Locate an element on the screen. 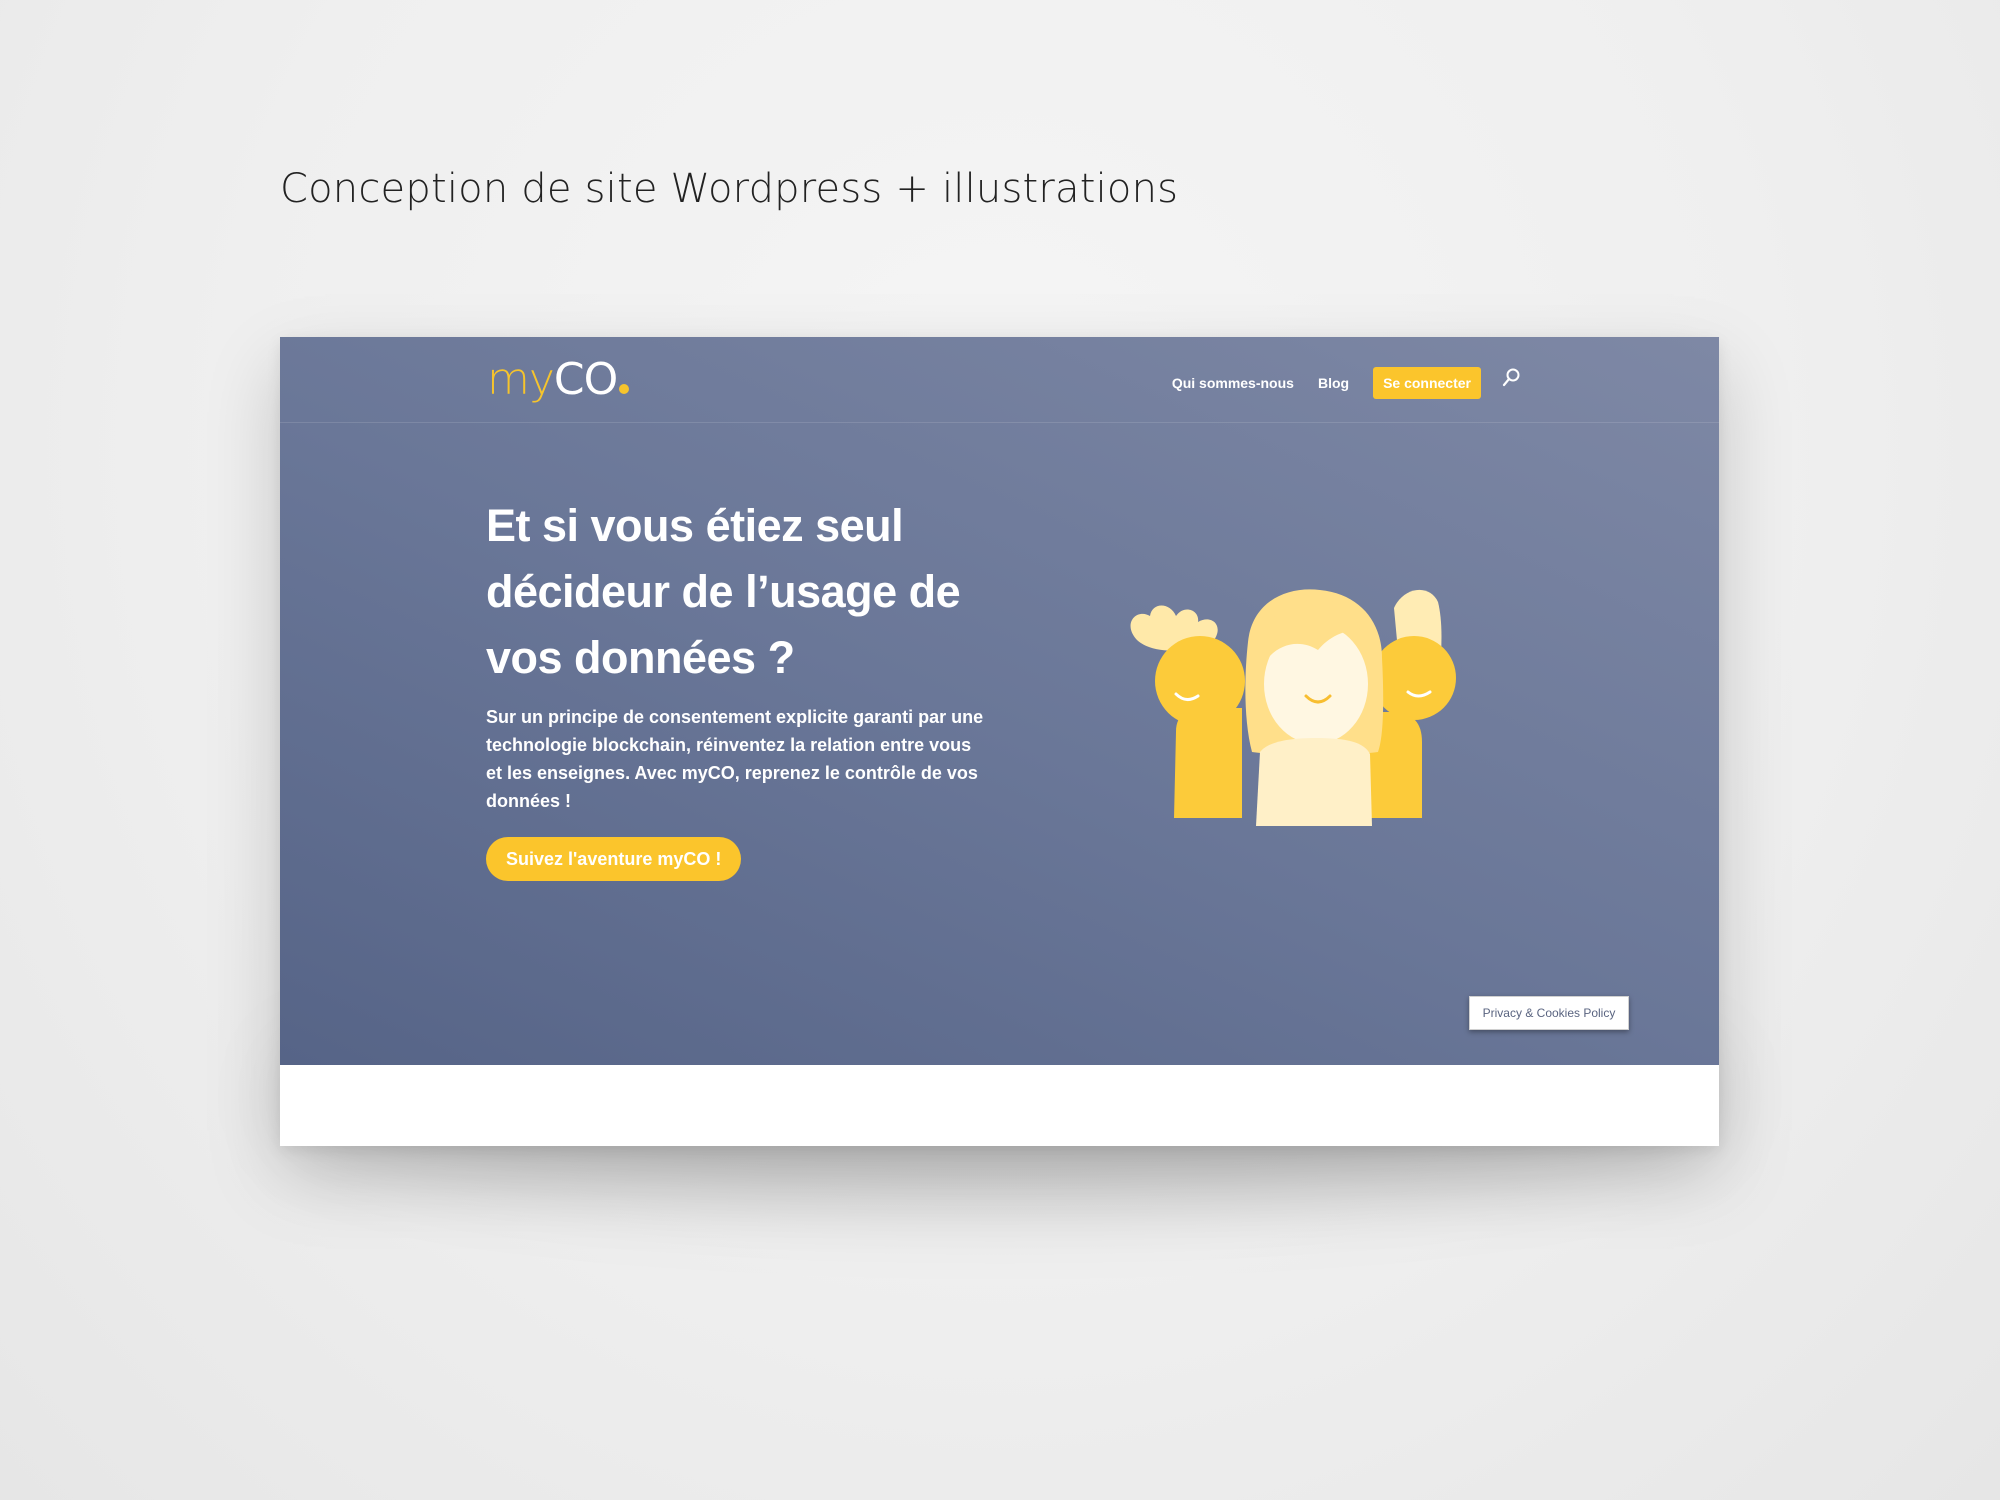 This screenshot has height=1500, width=2000. privacy-cookies-policy-button: Privacy & Cookies Policy is located at coordinates (1549, 1013).